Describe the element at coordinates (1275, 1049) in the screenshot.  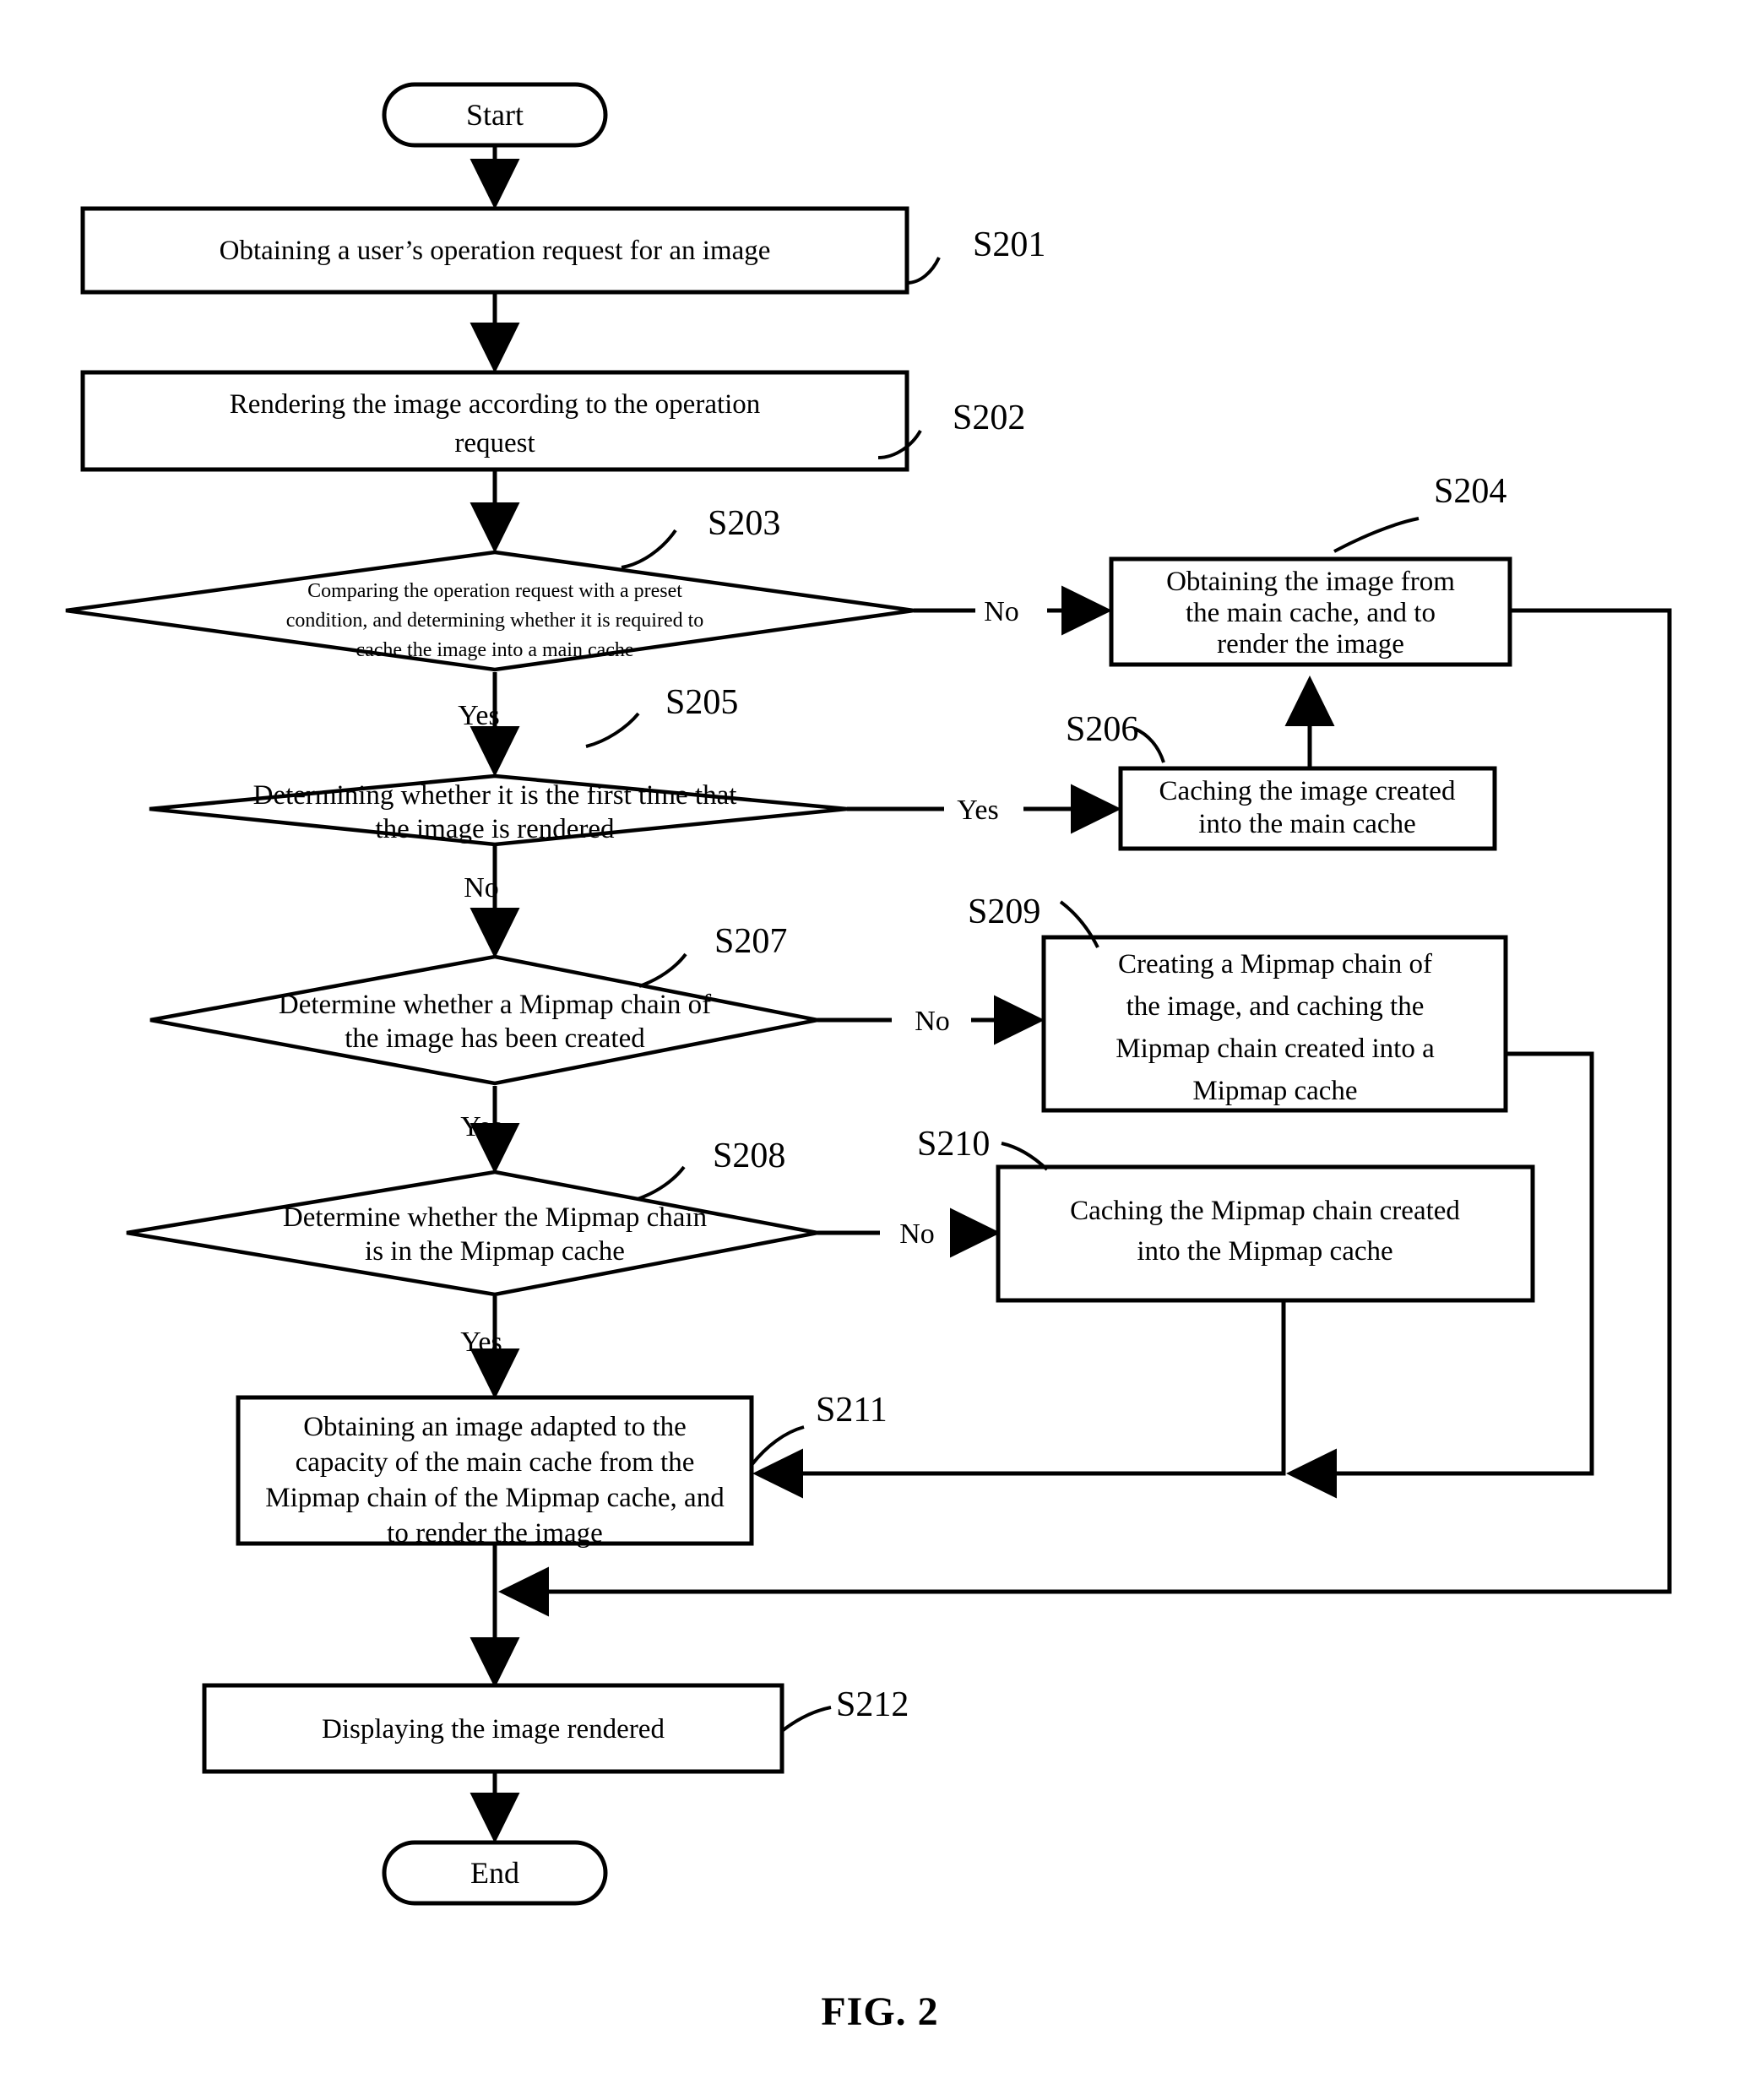
I see `s209-line-3: Mipmap chain created into a` at that location.